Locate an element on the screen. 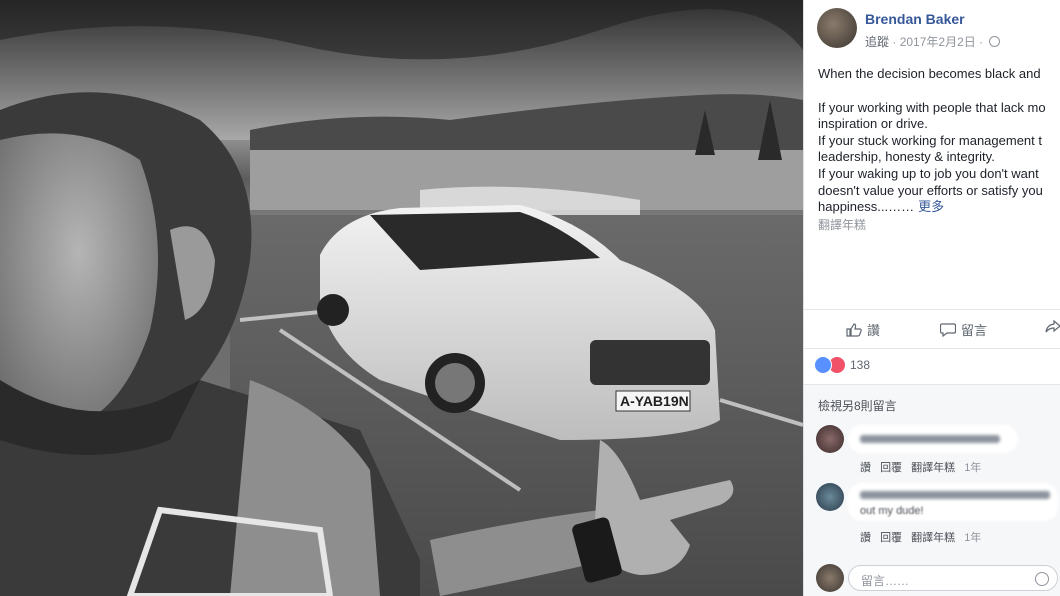 The width and height of the screenshot is (1060, 596). globe-icon is located at coordinates (995, 41).